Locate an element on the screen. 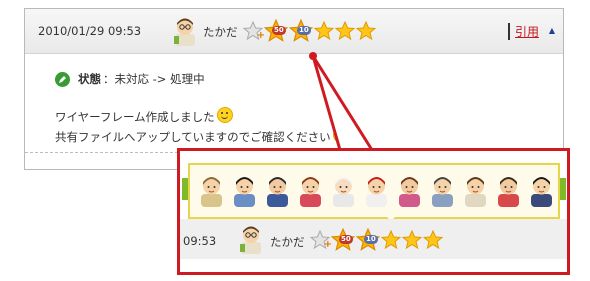 The height and width of the screenshot is (281, 590). avatar-picker-popup is located at coordinates (374, 194).